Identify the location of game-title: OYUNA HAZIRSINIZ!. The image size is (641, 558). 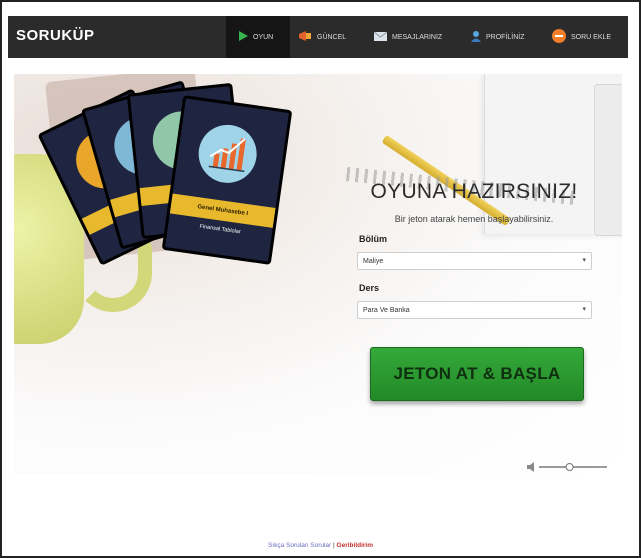
(474, 191).